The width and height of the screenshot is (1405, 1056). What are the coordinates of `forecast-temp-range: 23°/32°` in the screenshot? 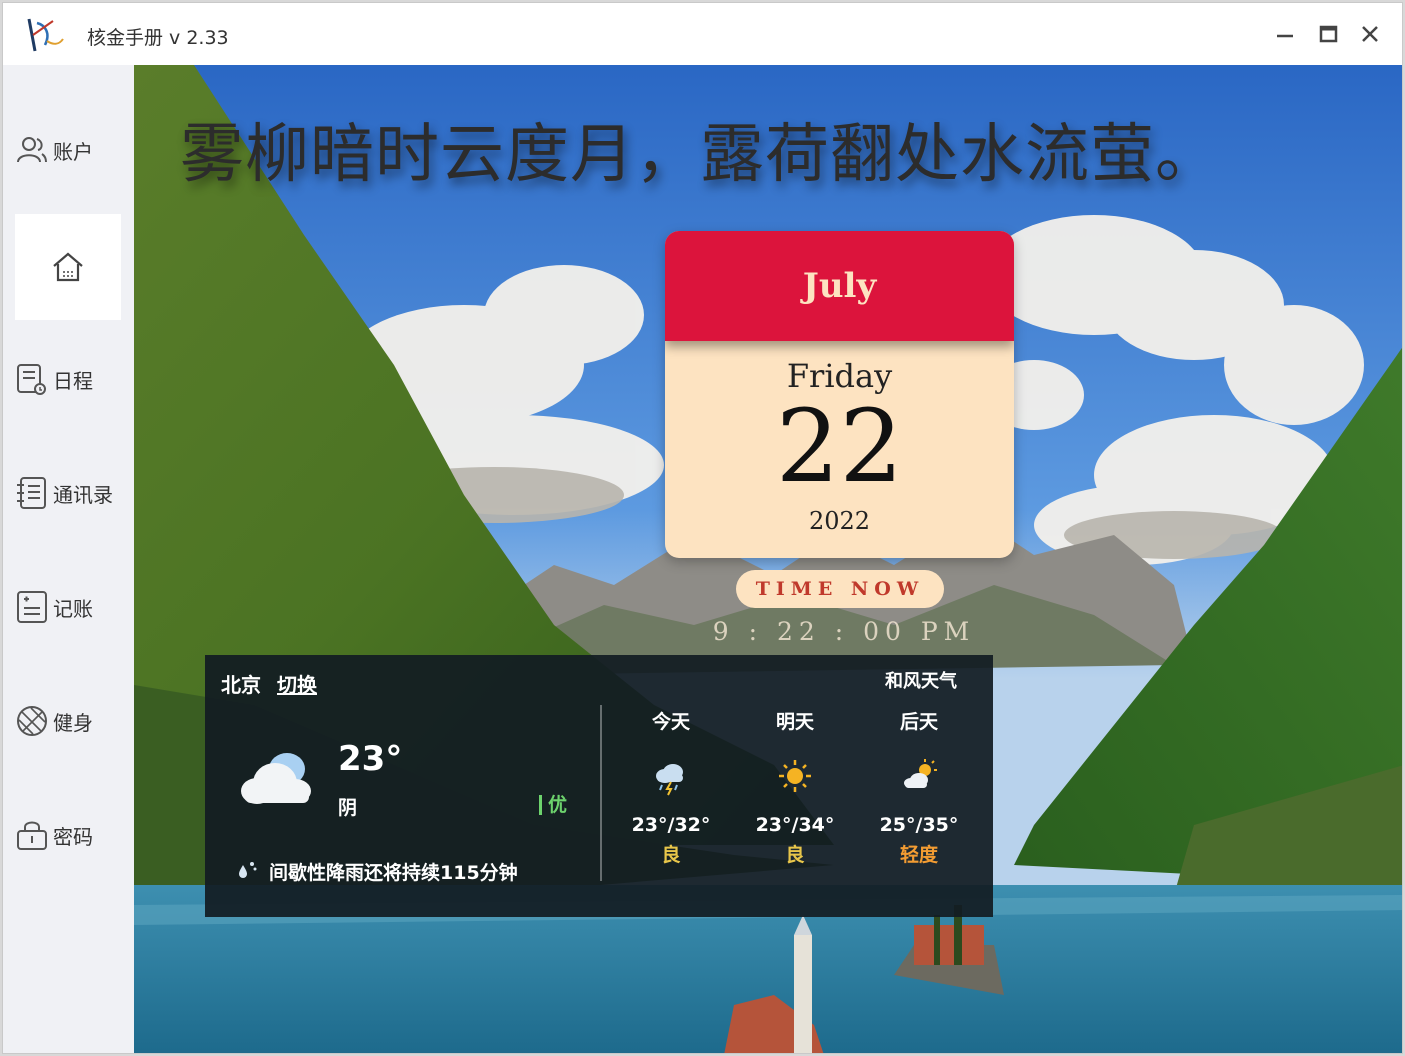 It's located at (671, 825).